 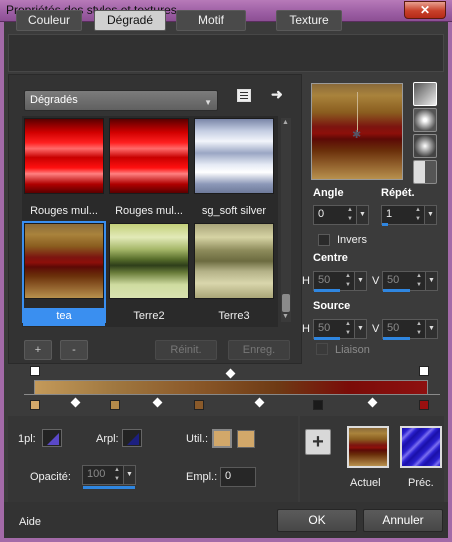 I want to click on invert-checkbox, so click(x=324, y=240).